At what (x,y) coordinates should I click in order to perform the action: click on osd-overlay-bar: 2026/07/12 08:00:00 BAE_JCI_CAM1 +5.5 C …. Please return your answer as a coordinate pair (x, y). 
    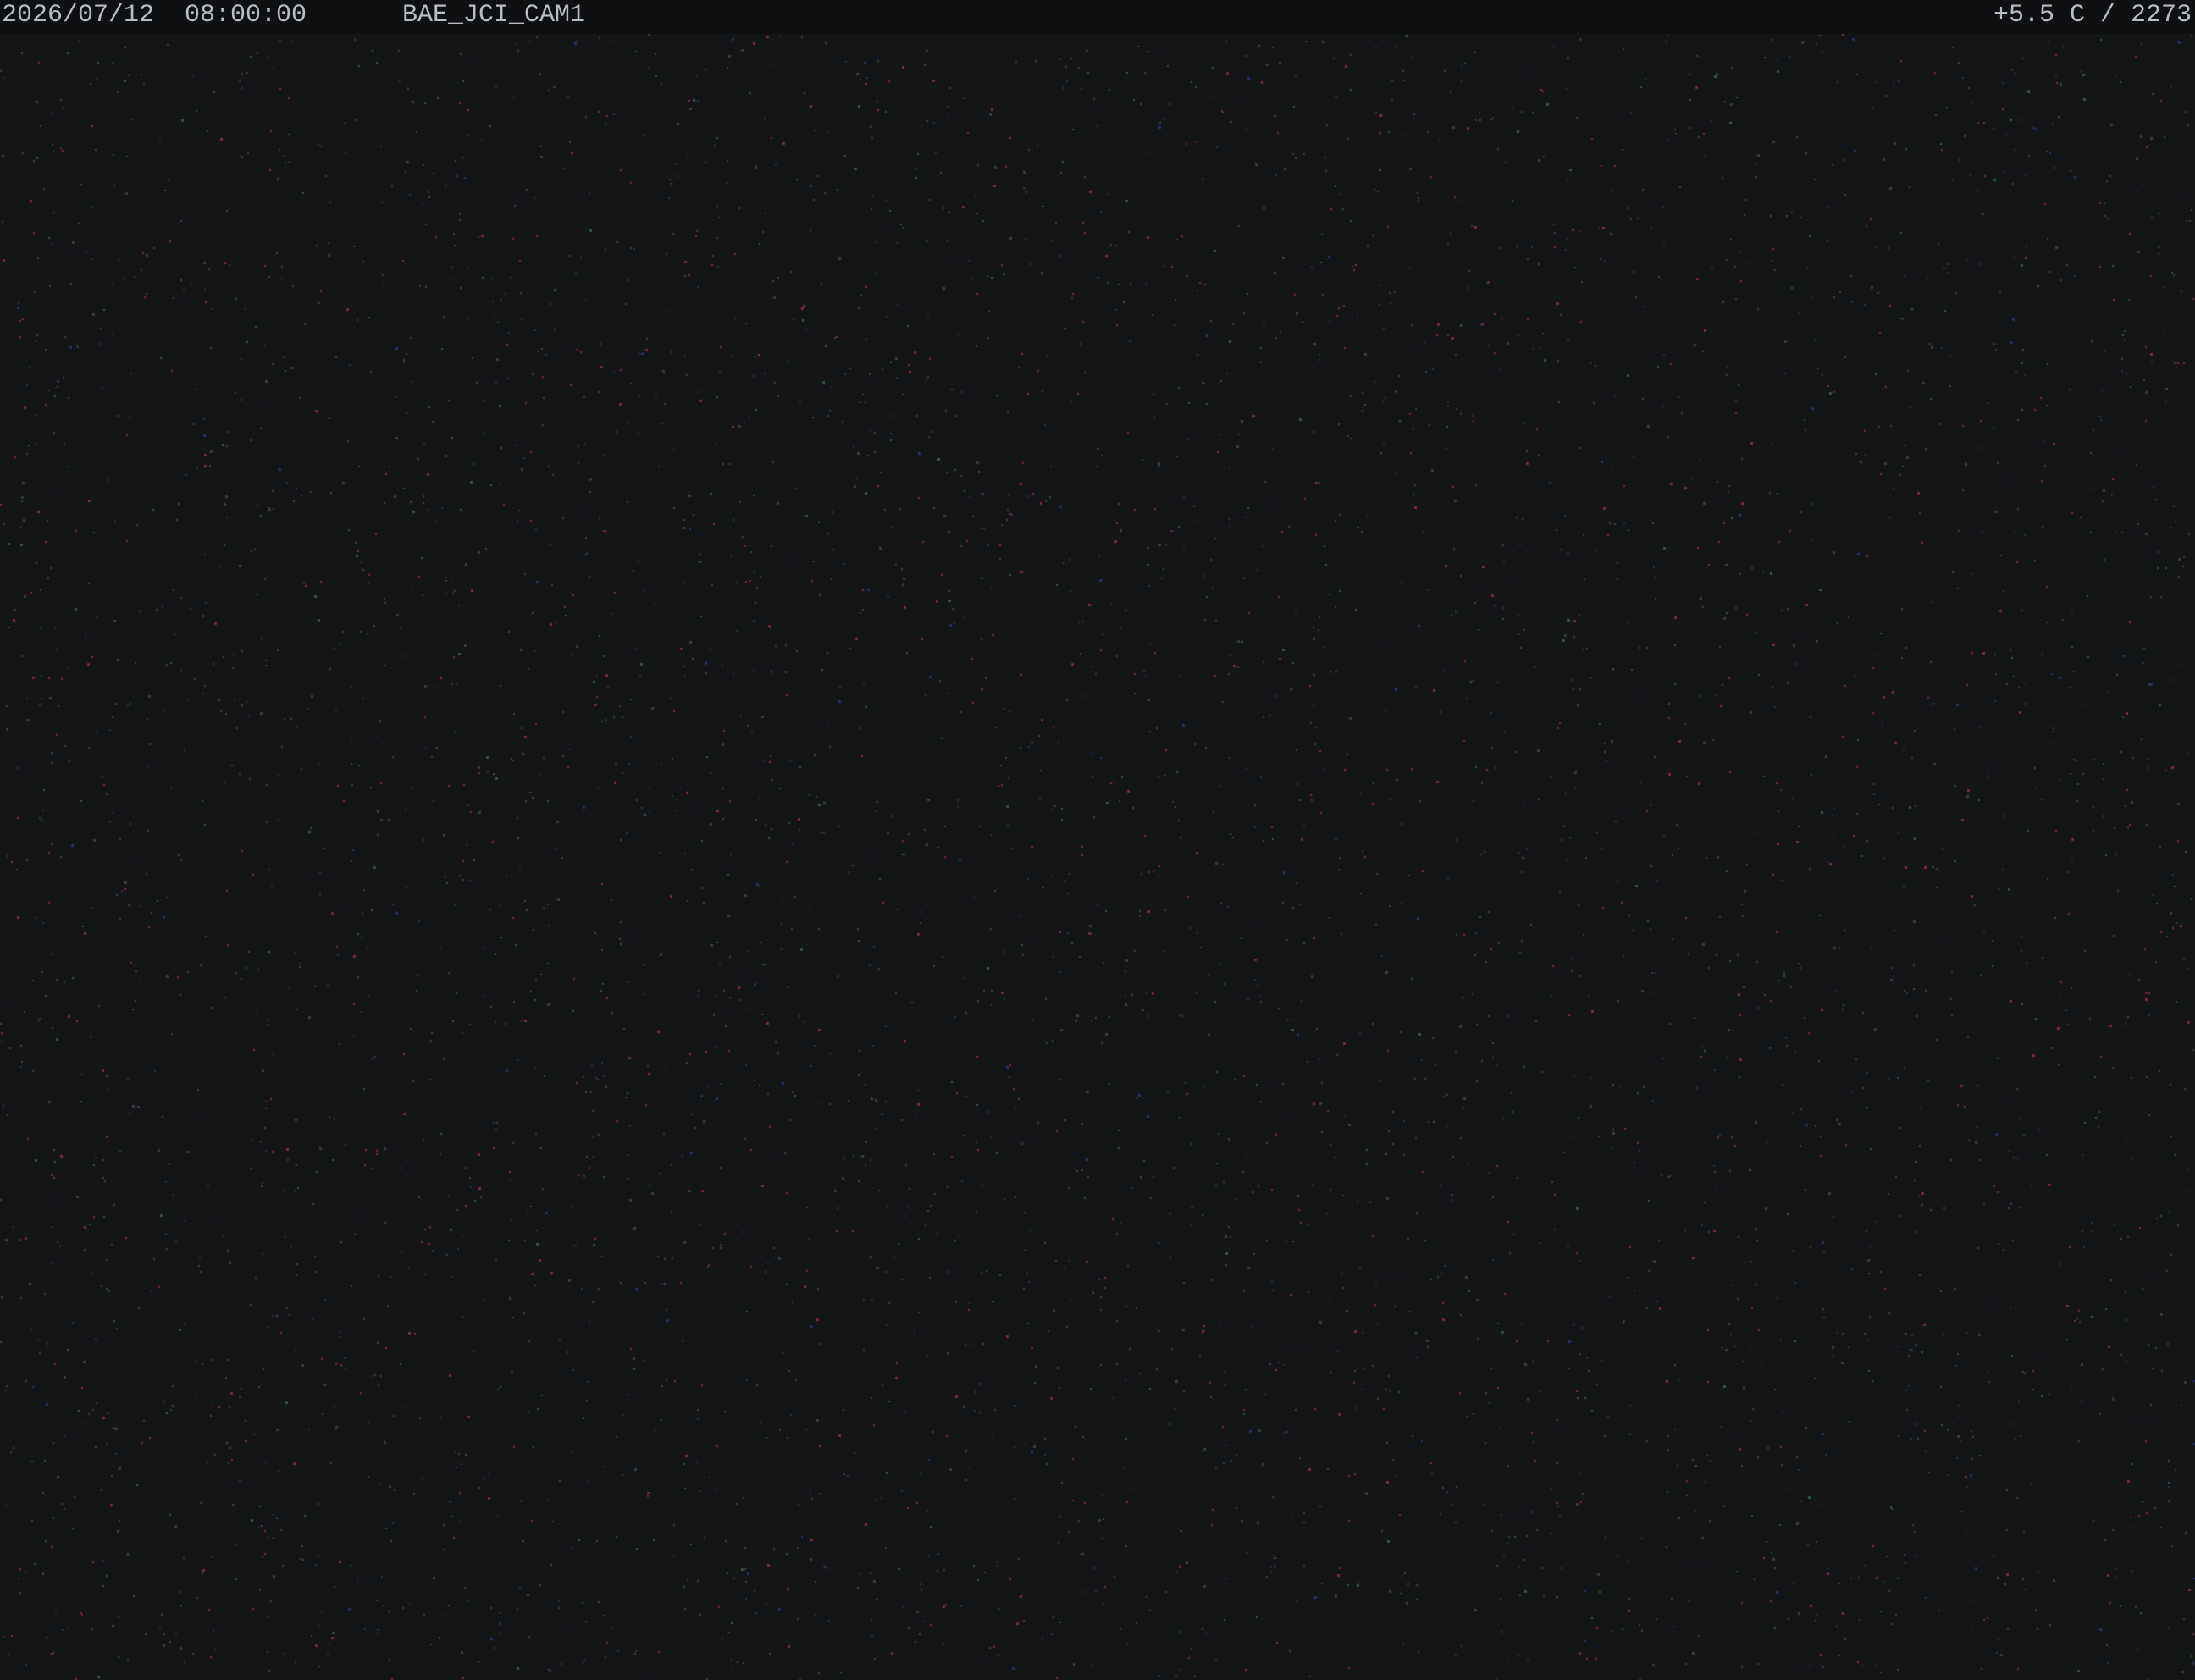
    Looking at the image, I should click on (1097, 17).